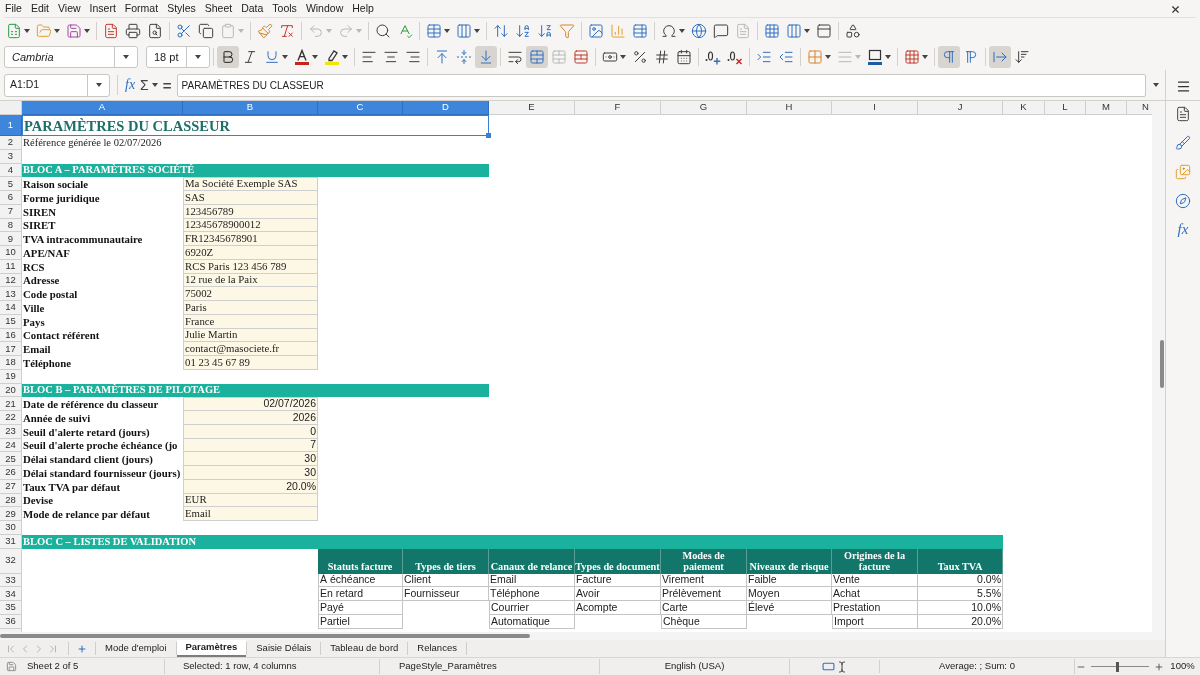 The image size is (1200, 675). I want to click on menu-icon, so click(1183, 86).